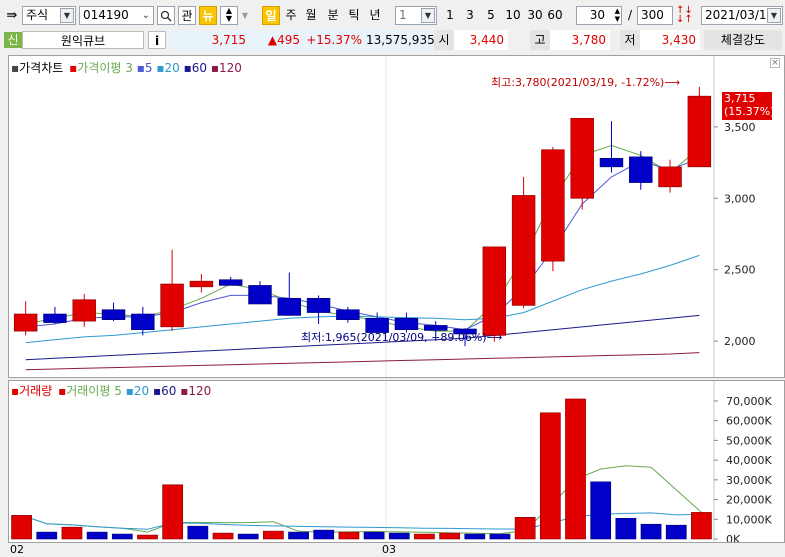 The width and height of the screenshot is (785, 557). I want to click on volume-tick-label: 50,000K, so click(749, 440).